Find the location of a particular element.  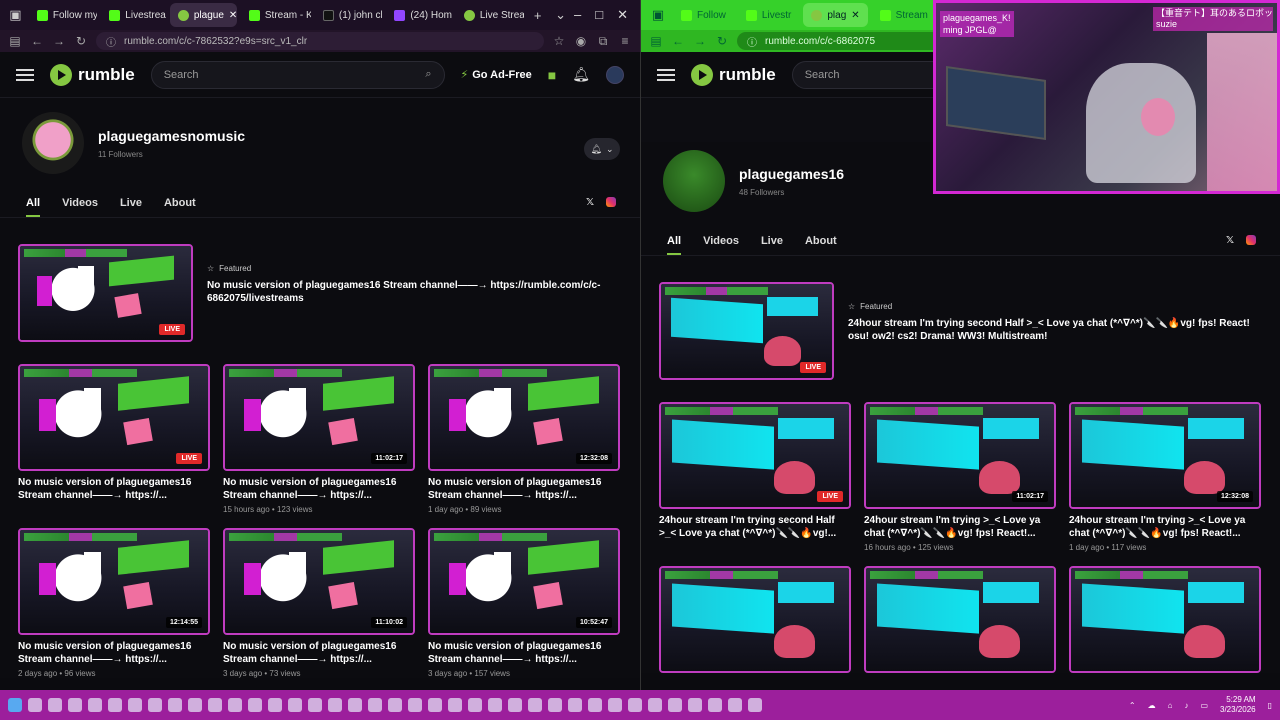

tab-all: All is located at coordinates (674, 245).